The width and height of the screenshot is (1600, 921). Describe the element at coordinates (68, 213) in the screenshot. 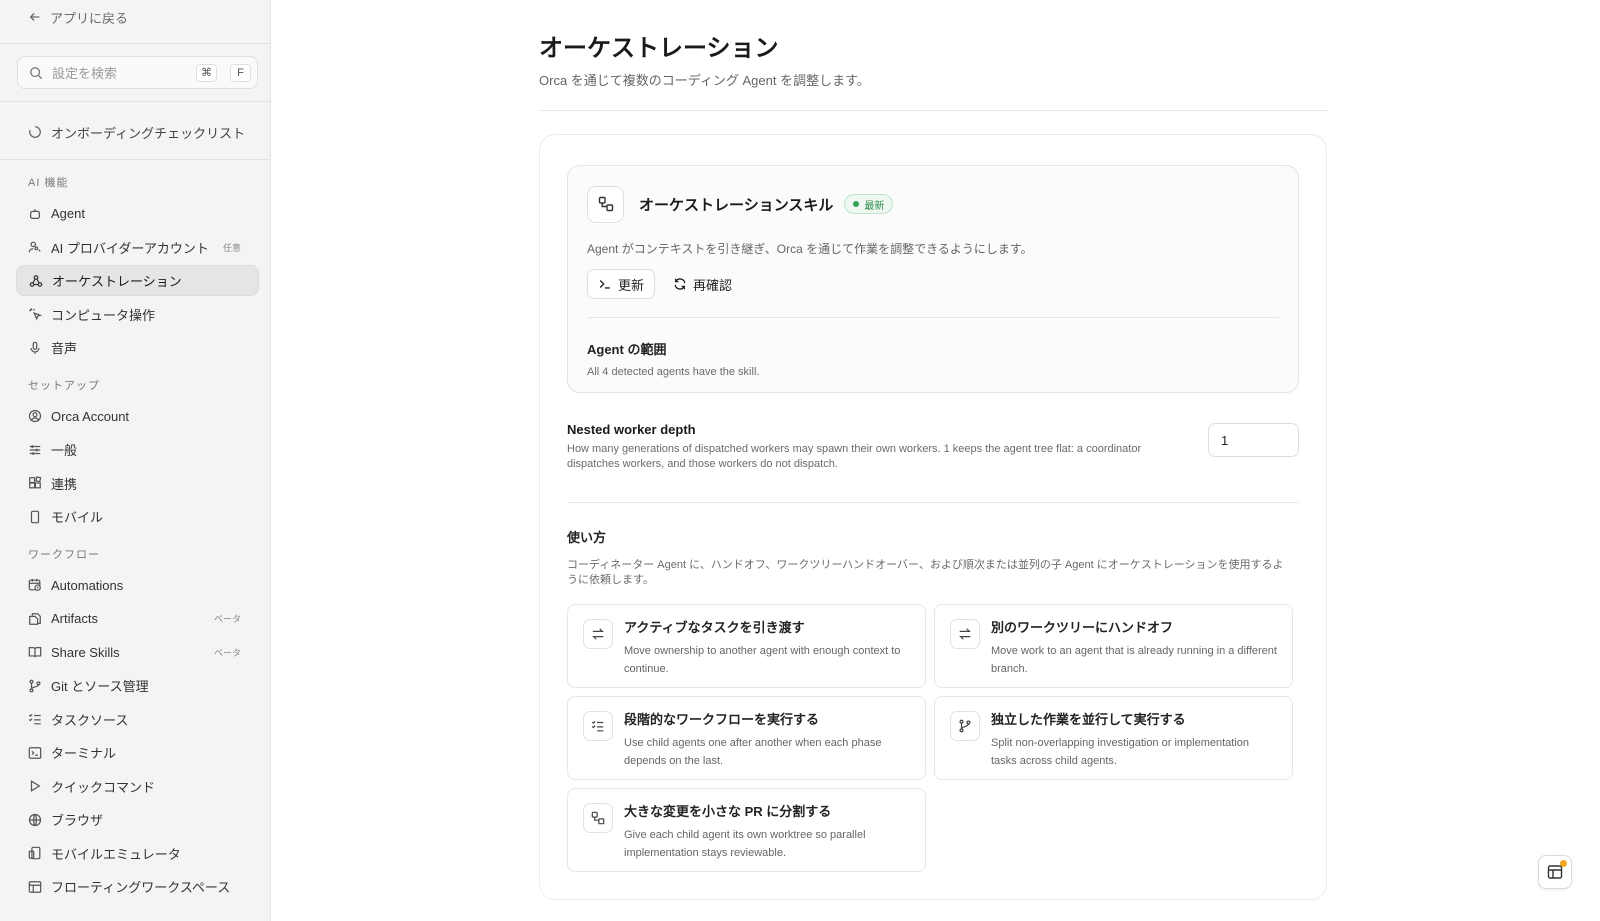

I see `sidebar-item-label: Agent` at that location.